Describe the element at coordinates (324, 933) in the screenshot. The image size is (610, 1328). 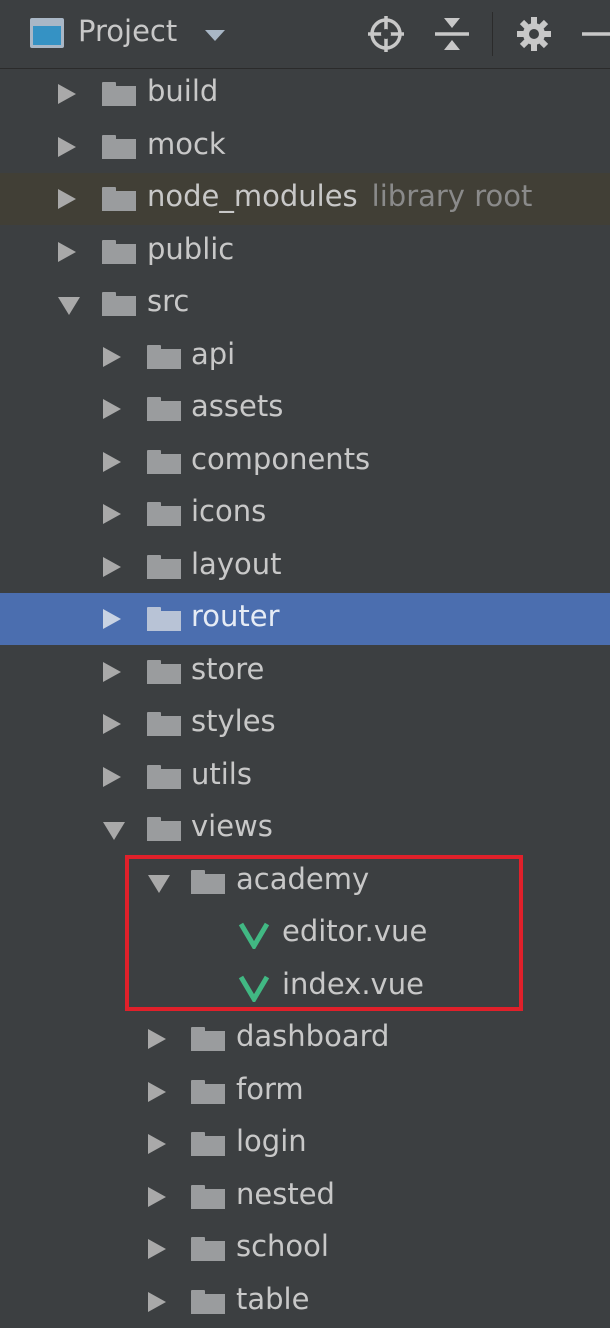
I see `annotation-red-box` at that location.